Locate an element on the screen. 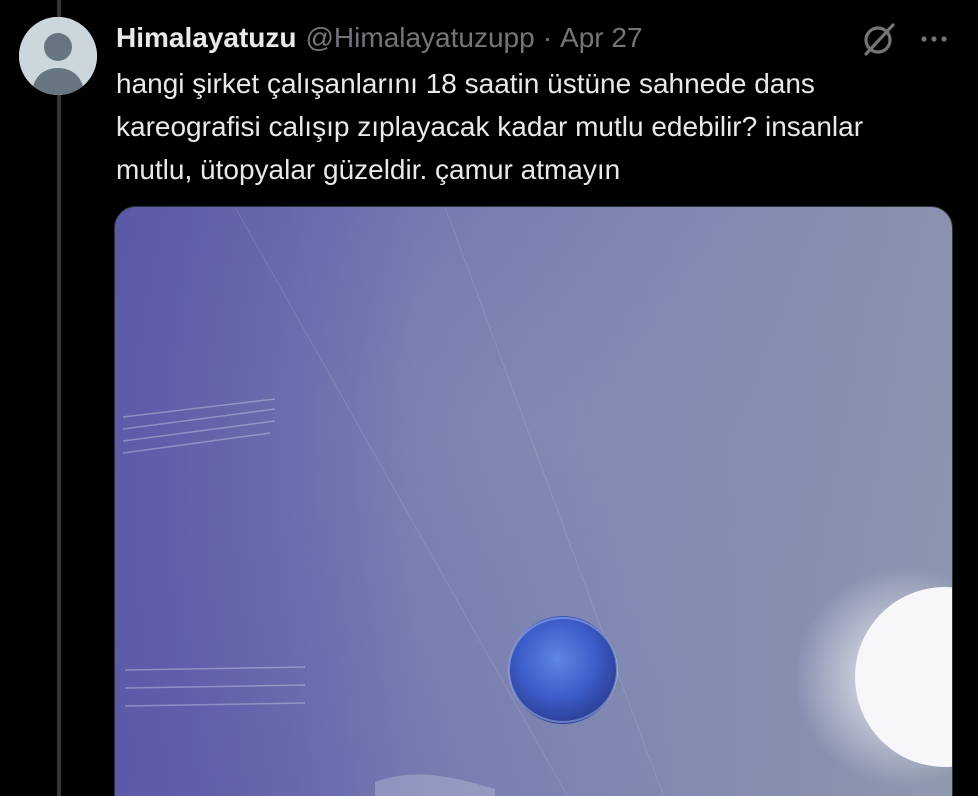 Image resolution: width=978 pixels, height=796 pixels. avatar is located at coordinates (58, 56).